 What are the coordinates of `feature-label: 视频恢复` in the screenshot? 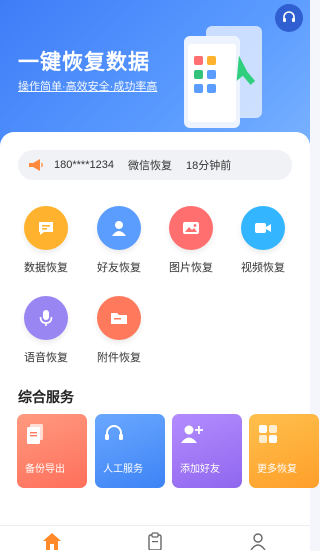 It's located at (263, 268).